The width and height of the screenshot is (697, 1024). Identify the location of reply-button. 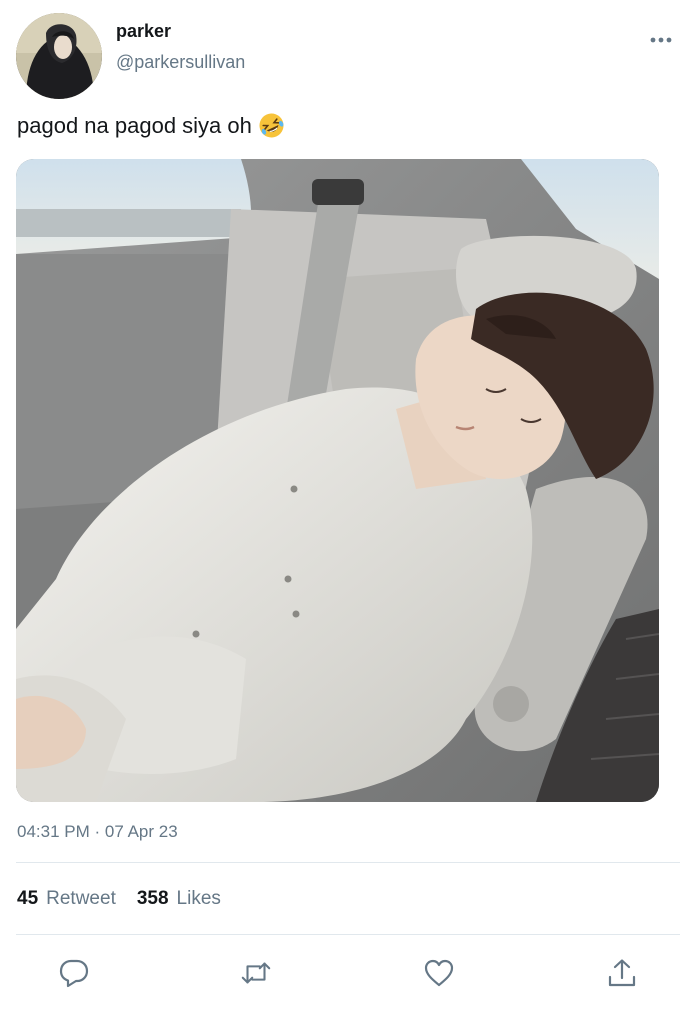
(74, 973).